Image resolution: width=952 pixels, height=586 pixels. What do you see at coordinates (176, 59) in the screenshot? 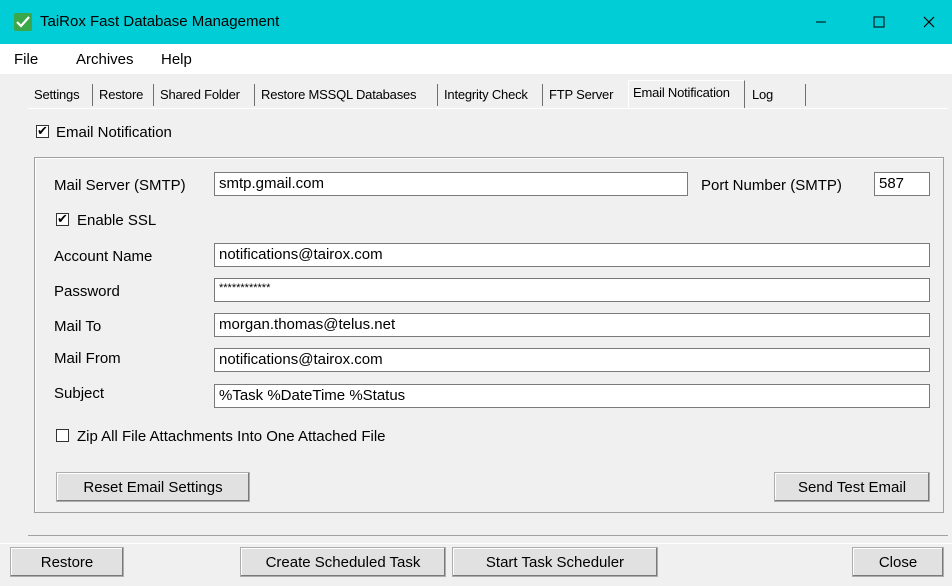
I see `menu-help: Help` at bounding box center [176, 59].